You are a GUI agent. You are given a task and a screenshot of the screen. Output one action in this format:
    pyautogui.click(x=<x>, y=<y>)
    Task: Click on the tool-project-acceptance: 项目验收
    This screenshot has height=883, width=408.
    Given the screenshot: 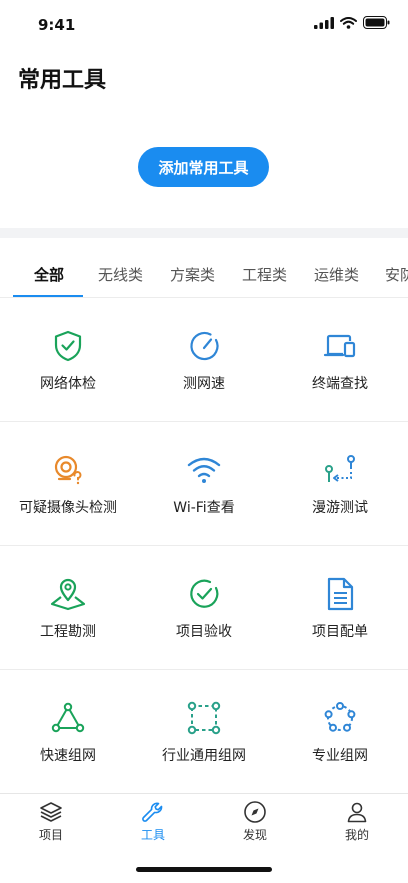 What is the action you would take?
    pyautogui.click(x=204, y=608)
    